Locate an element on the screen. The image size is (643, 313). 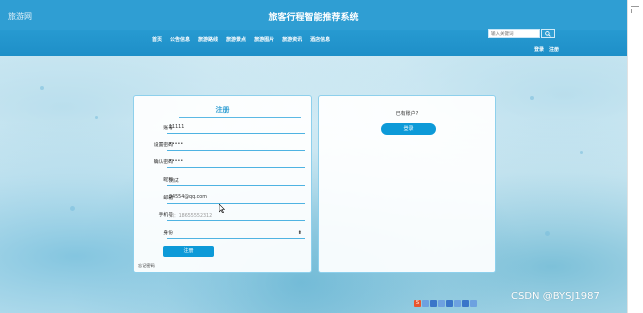
form-row-confirm-password: 确认密码 ••••• is located at coordinates (223, 163).